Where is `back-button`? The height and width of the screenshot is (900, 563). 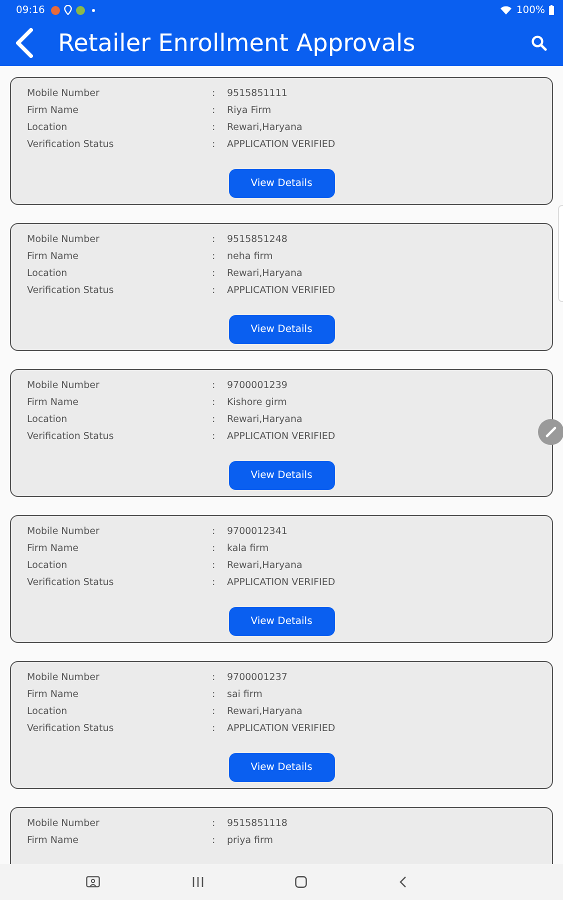
back-button is located at coordinates (24, 43).